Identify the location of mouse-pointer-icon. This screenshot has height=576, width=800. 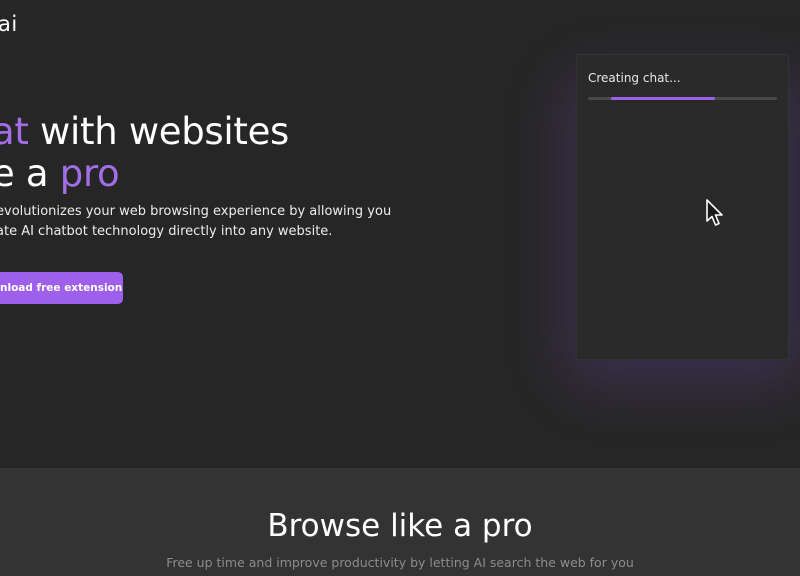
(714, 212).